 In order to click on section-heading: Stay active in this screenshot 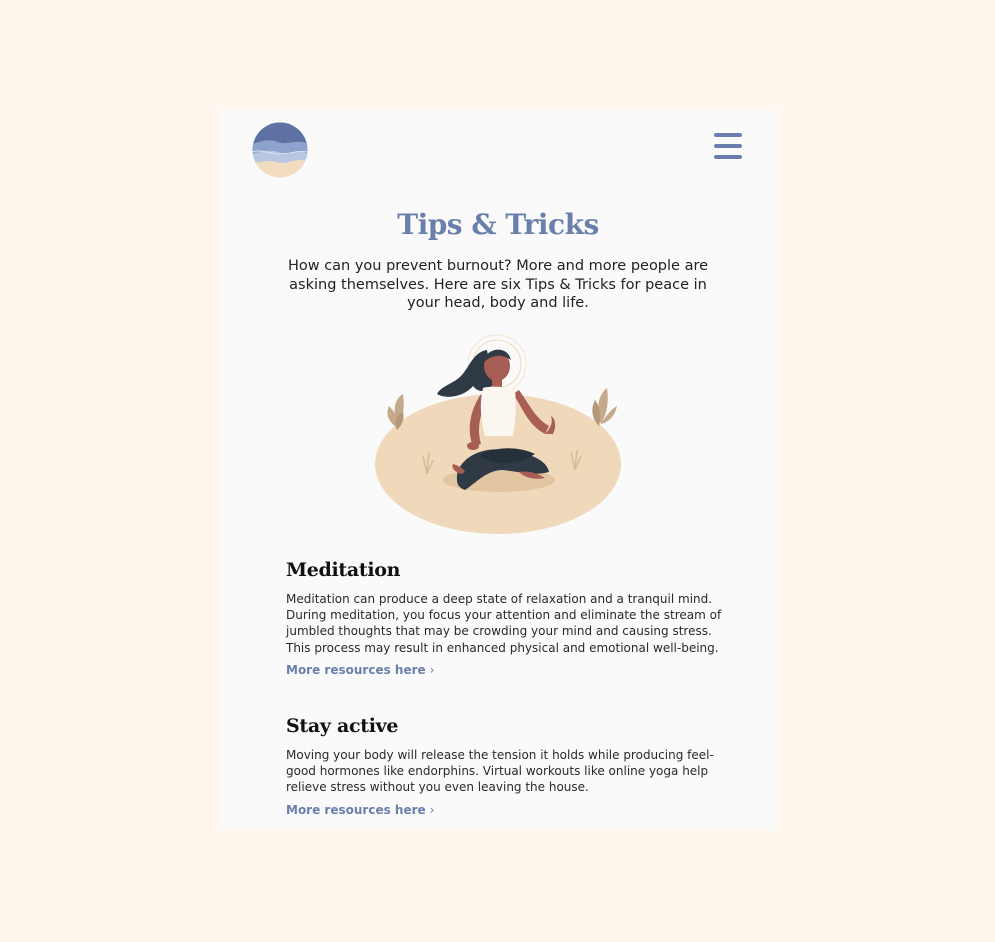, I will do `click(342, 726)`.